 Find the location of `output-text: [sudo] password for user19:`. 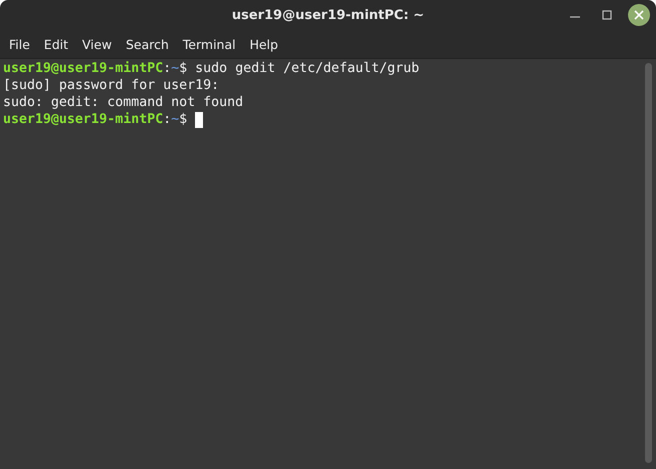

output-text: [sudo] password for user19: is located at coordinates (111, 85).